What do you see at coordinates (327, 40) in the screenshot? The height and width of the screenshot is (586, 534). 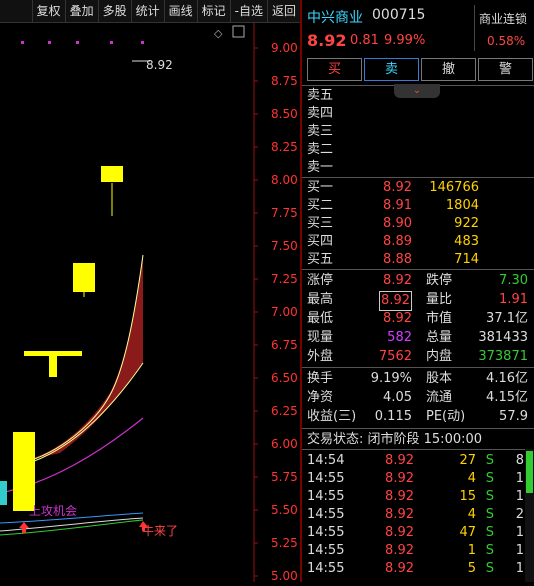 I see `current-price: 8.92` at bounding box center [327, 40].